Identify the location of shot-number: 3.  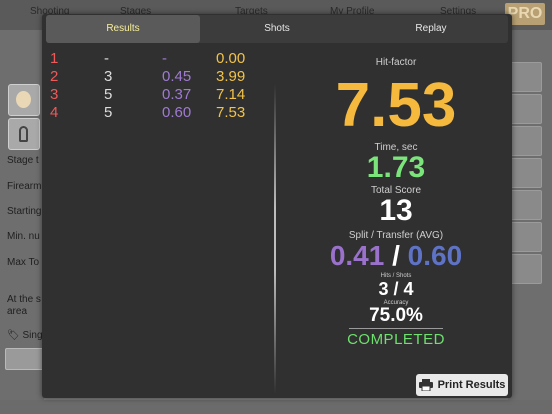
(54, 94).